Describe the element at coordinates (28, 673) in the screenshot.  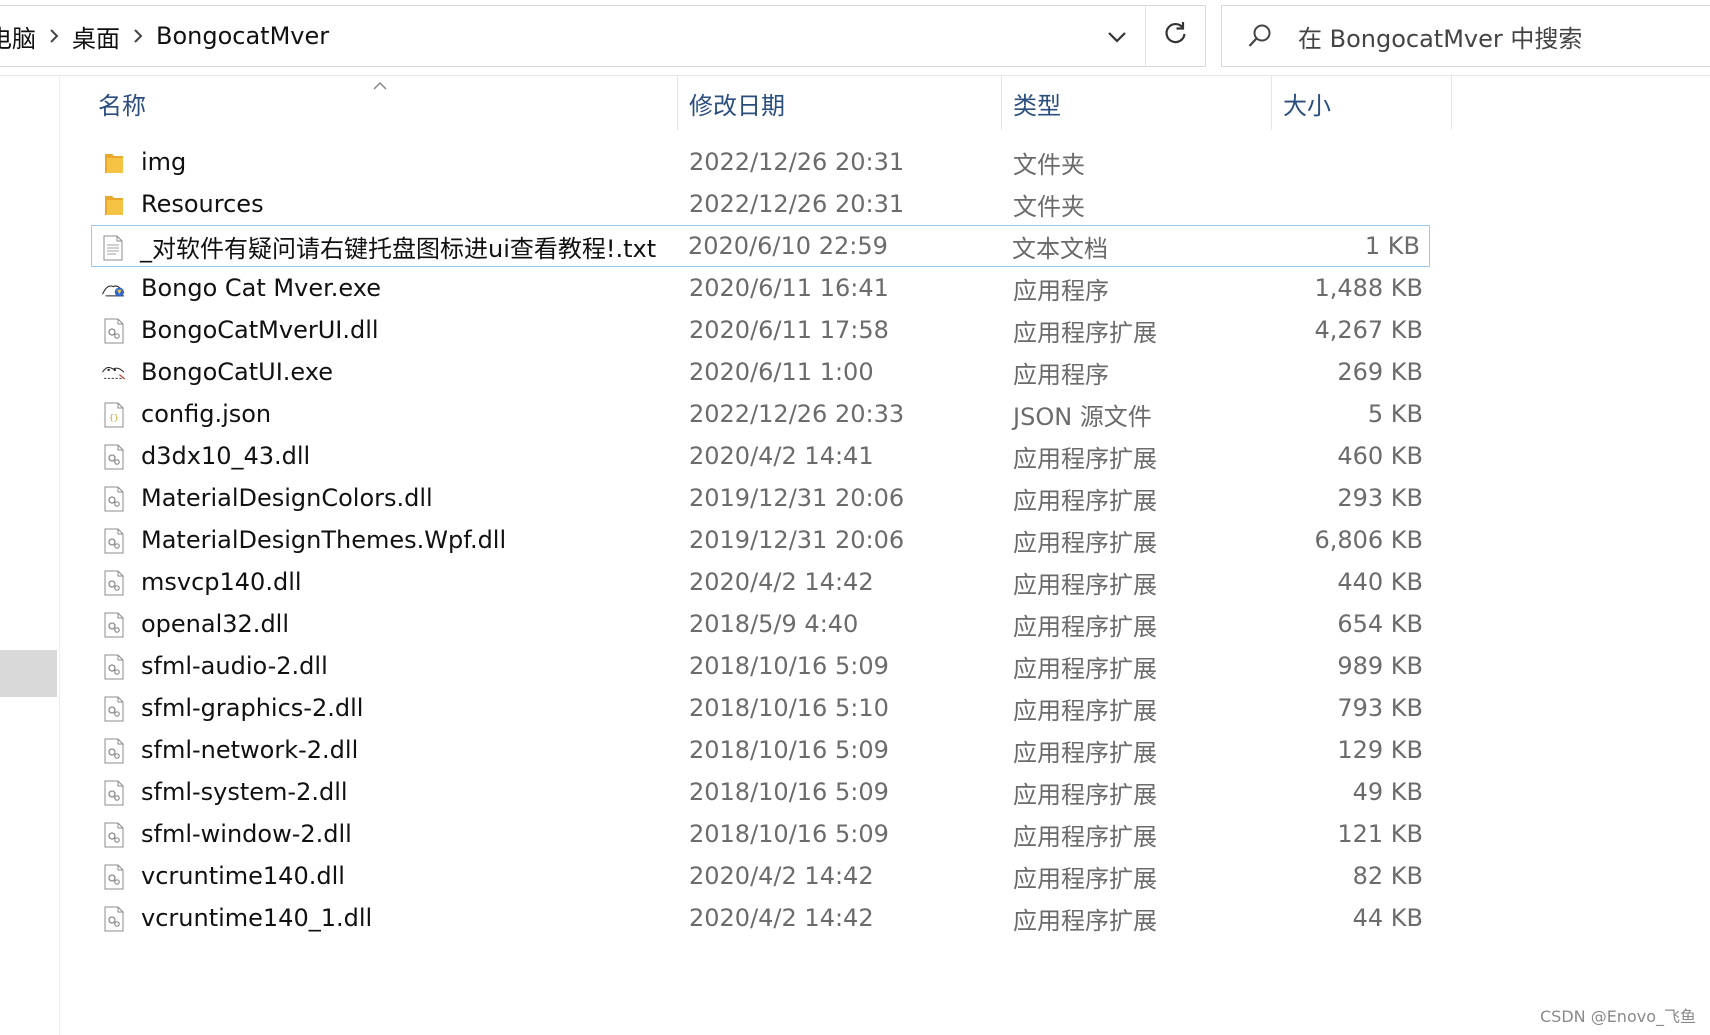
I see `nav-selected-item` at that location.